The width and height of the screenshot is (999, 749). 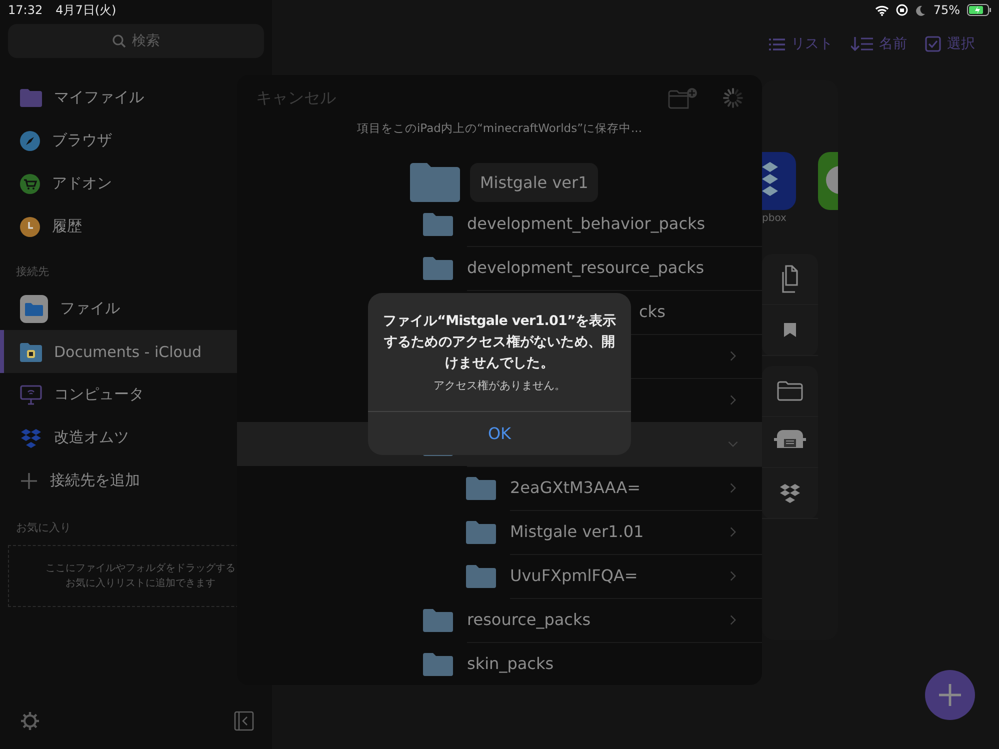 What do you see at coordinates (529, 619) in the screenshot?
I see `folder-name: resource_packs` at bounding box center [529, 619].